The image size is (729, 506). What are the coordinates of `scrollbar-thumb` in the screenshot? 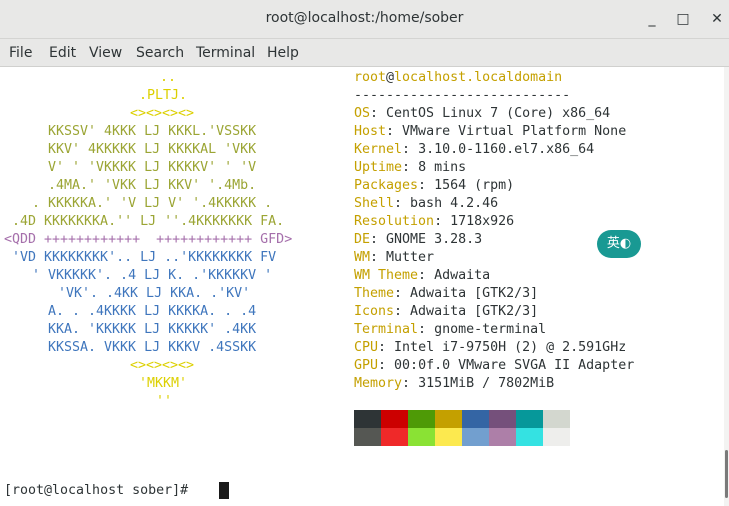 It's located at (726, 474).